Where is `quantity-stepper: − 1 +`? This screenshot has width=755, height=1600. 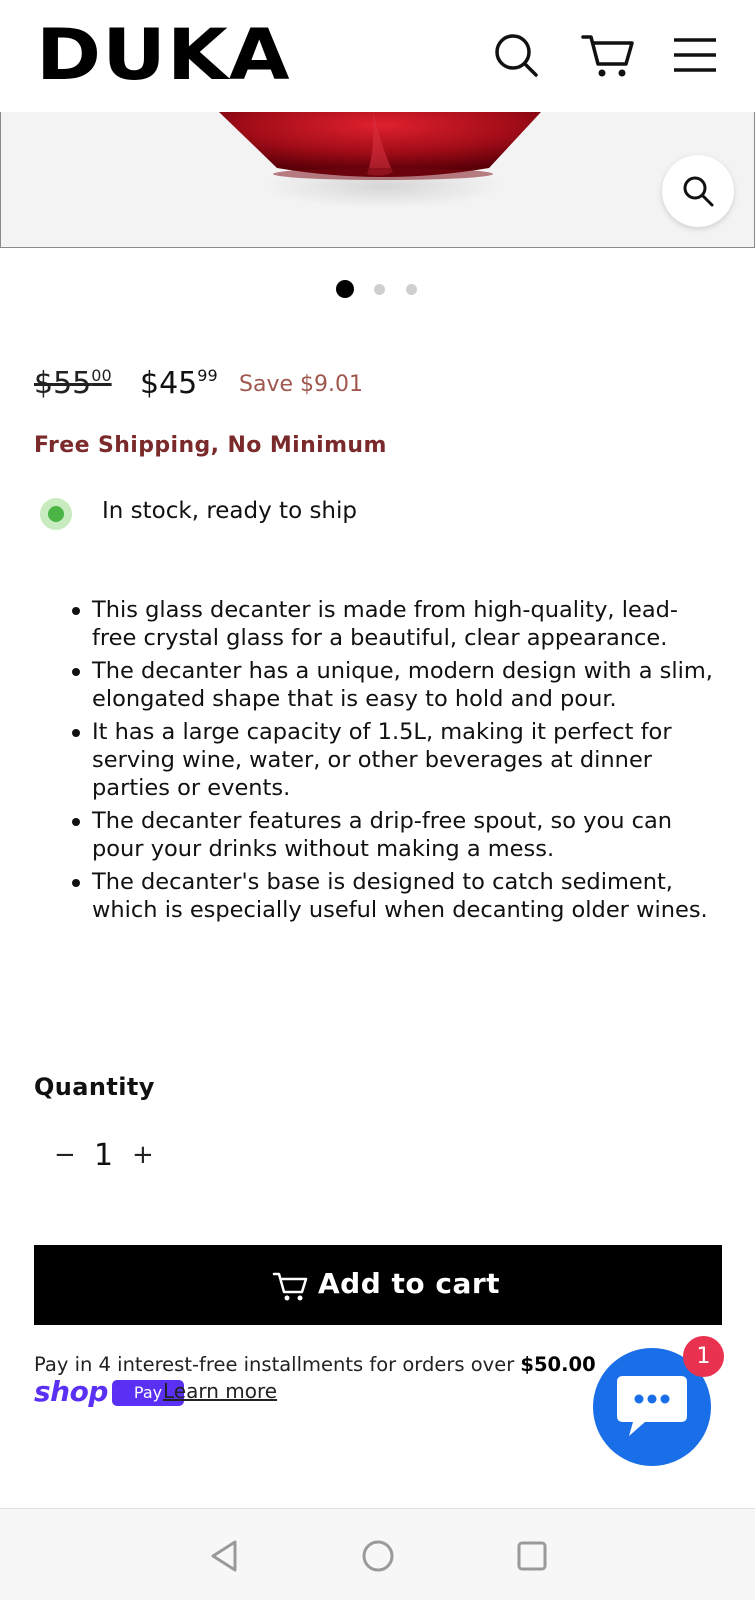
quantity-stepper: − 1 + is located at coordinates (108, 1159).